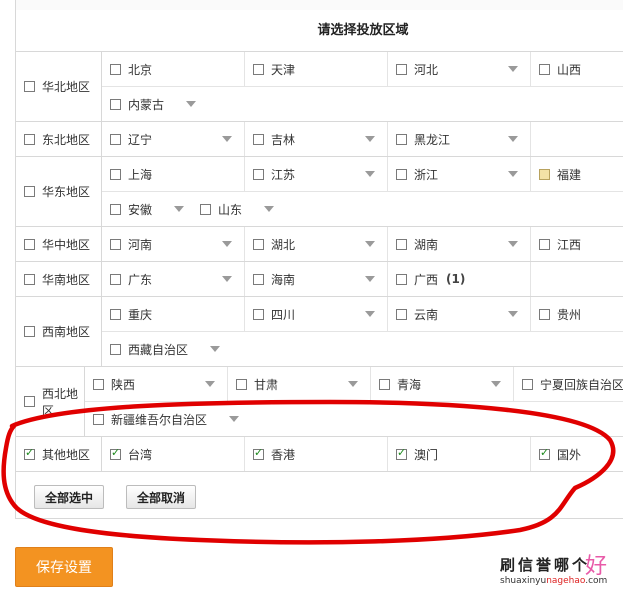  I want to click on province-option: 天津, so click(316, 69).